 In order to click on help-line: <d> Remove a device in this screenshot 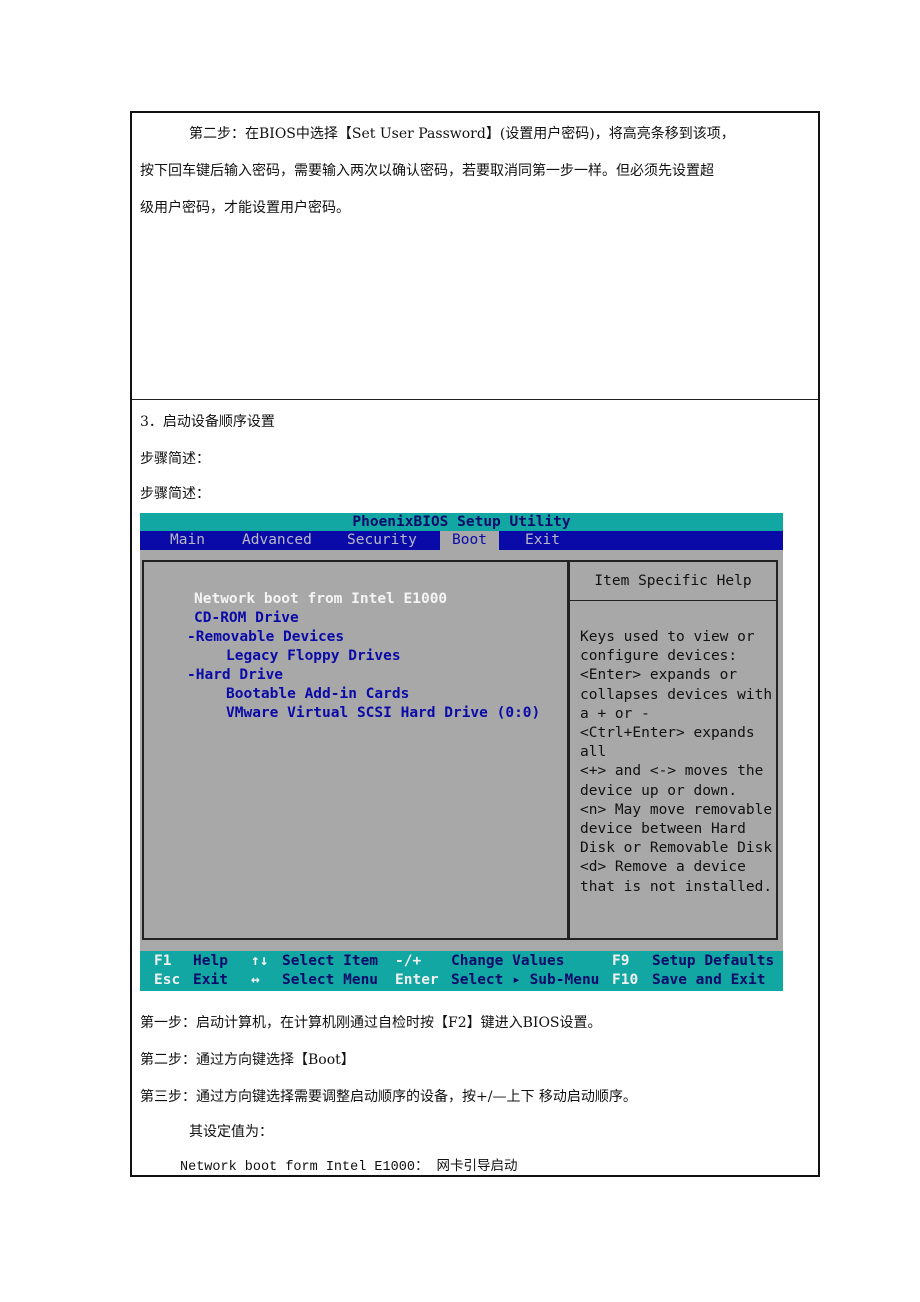, I will do `click(663, 867)`.